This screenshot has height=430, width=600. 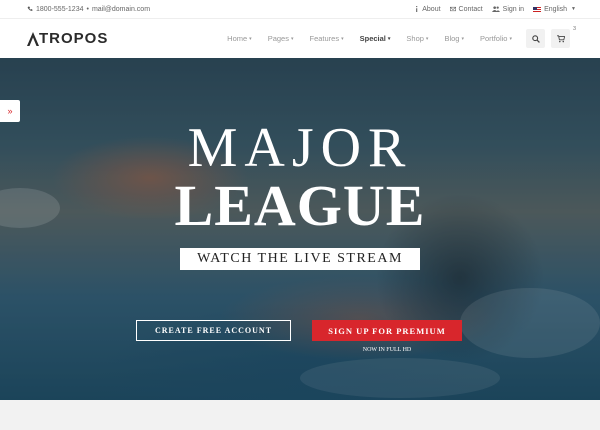 What do you see at coordinates (300, 148) in the screenshot?
I see `hero-title-line1: MAJOR` at bounding box center [300, 148].